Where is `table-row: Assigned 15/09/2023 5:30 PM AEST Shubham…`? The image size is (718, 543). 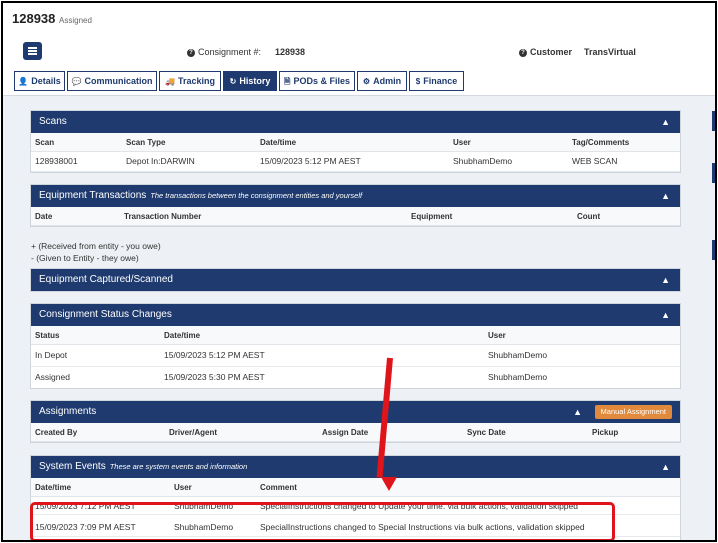 table-row: Assigned 15/09/2023 5:30 PM AEST Shubham… is located at coordinates (355, 378).